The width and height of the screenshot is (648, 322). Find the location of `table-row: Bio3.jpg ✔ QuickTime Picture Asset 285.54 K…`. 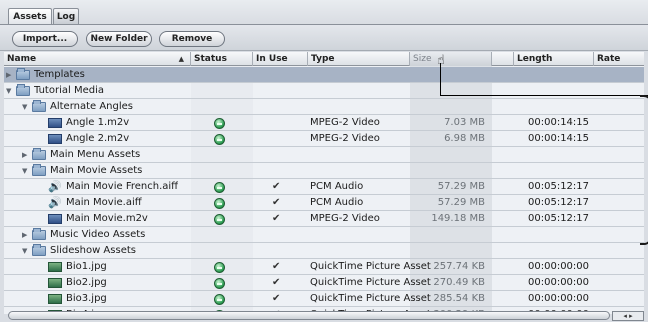

table-row: Bio3.jpg ✔ QuickTime Picture Asset 285.54 K… is located at coordinates (324, 299).